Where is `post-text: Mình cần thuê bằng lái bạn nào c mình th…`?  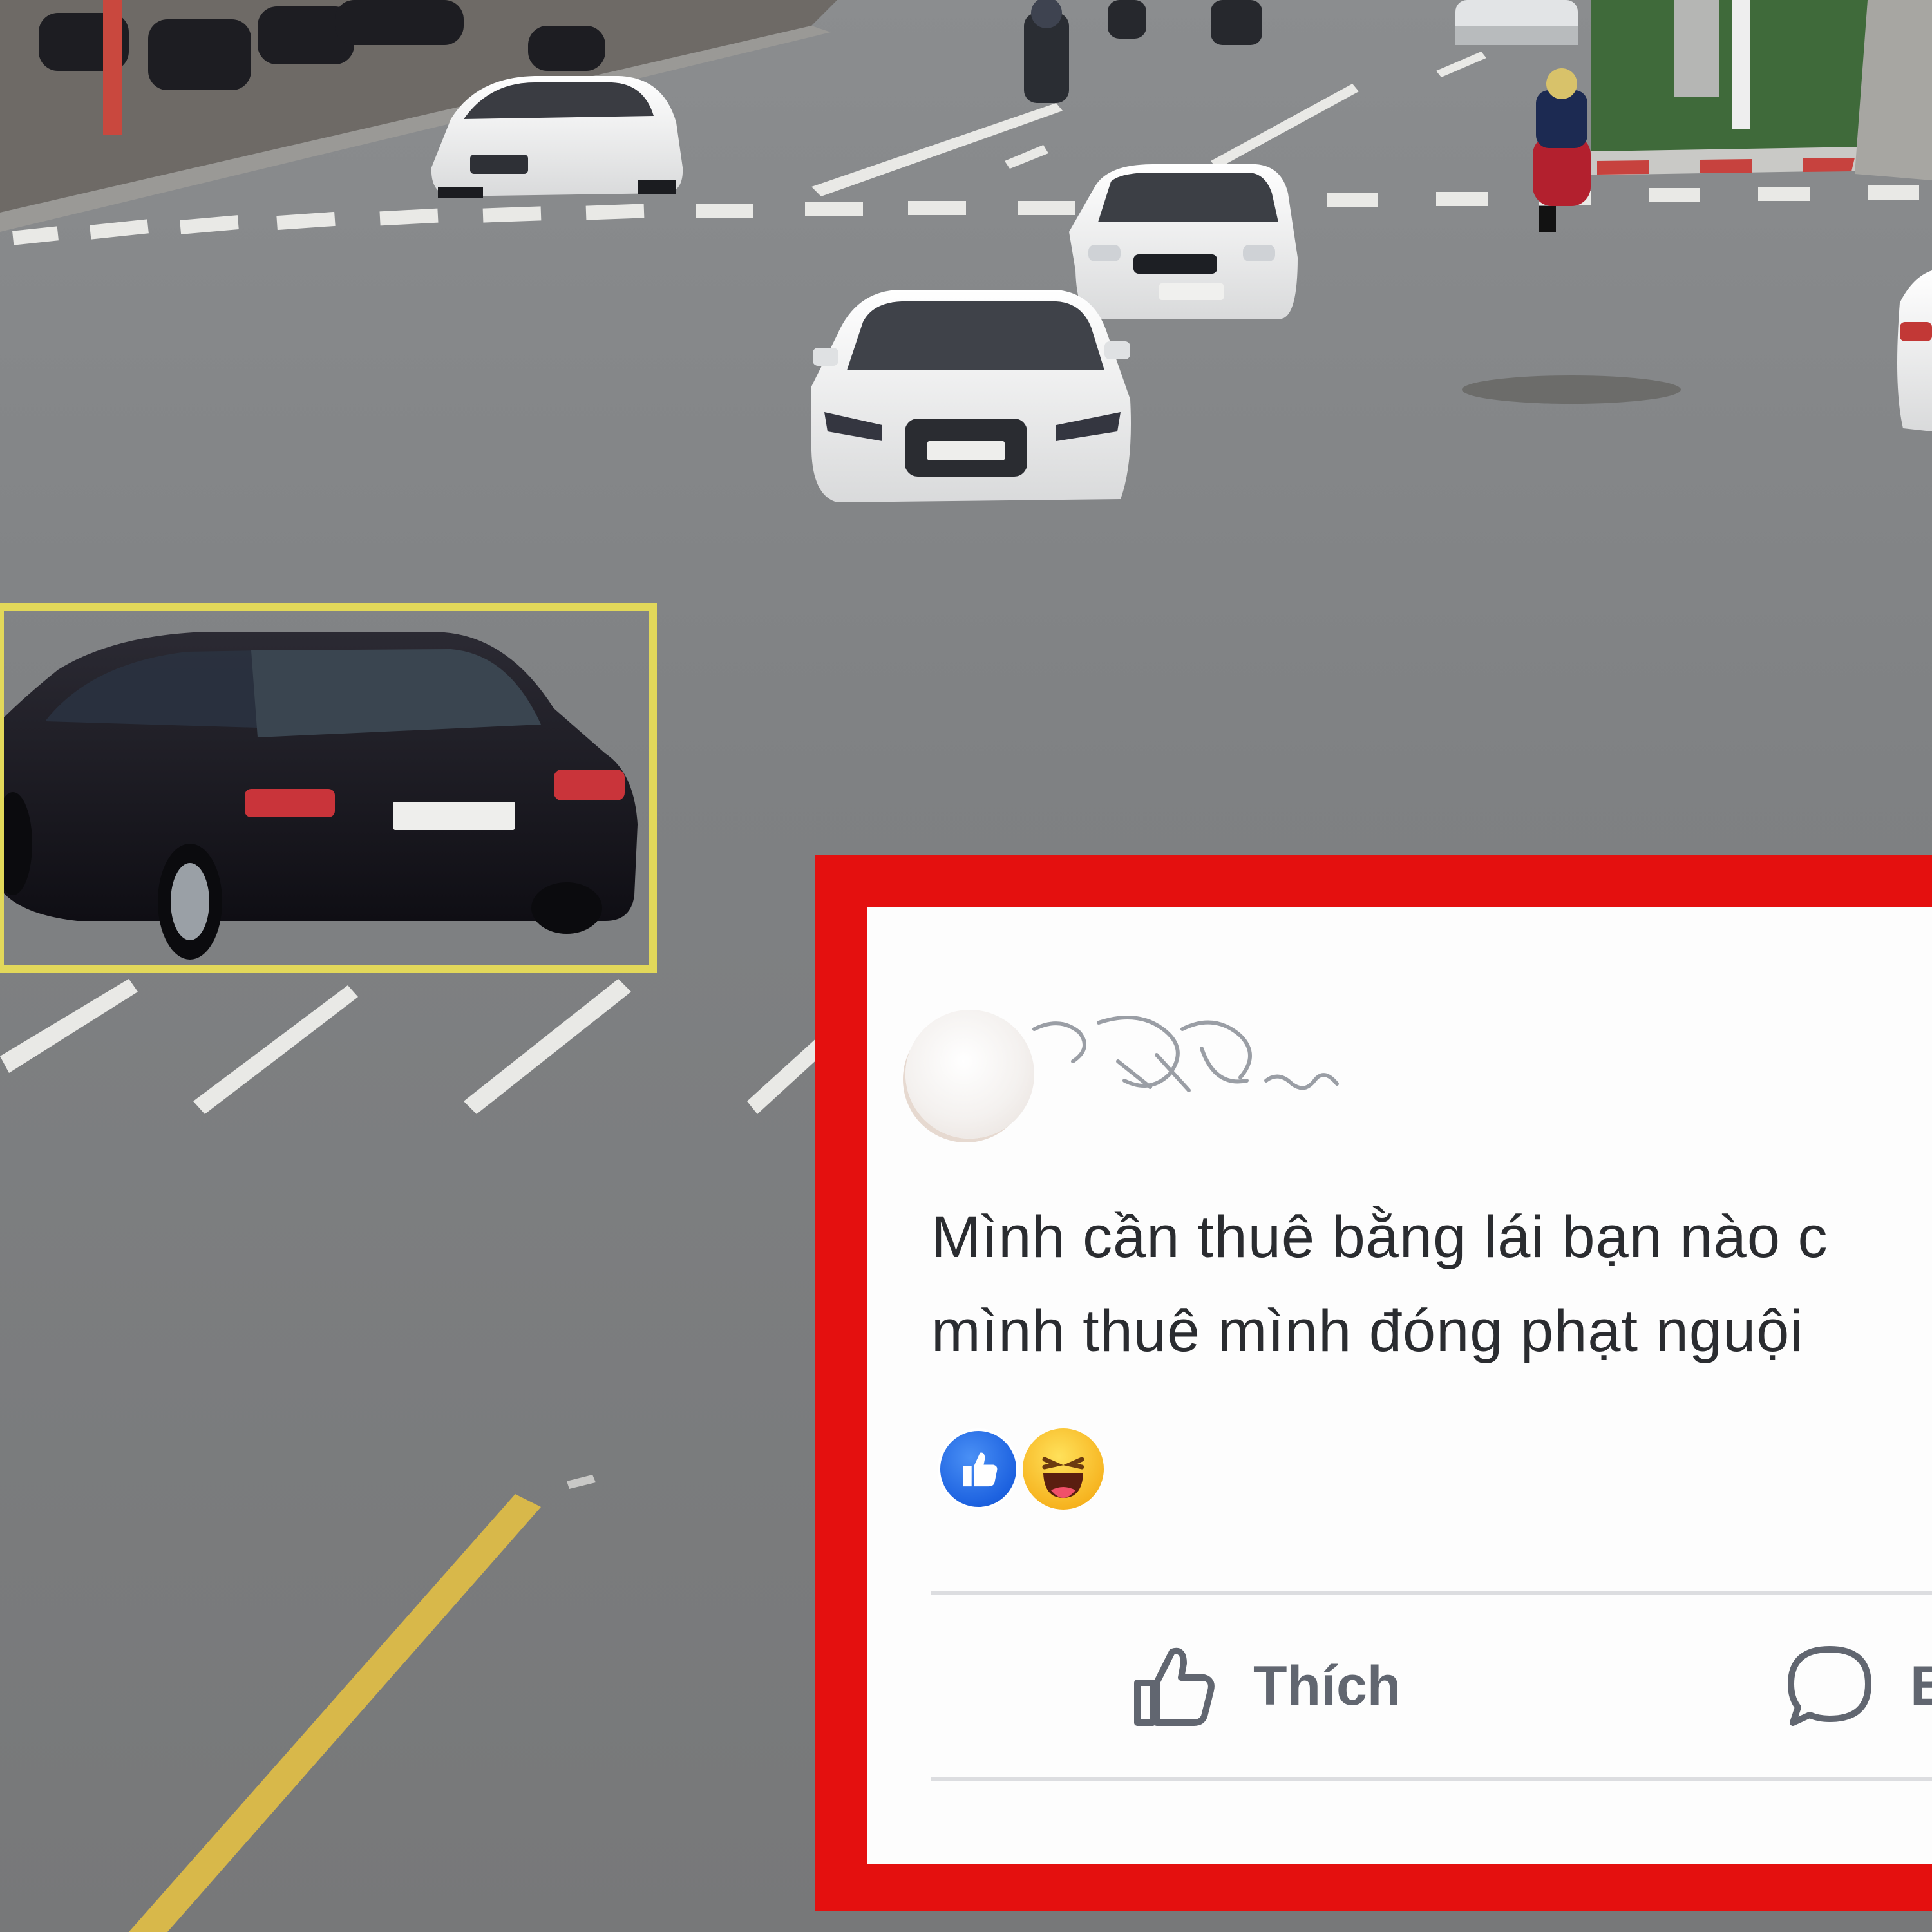
post-text: Mình cần thuê bằng lái bạn nào c mình th… is located at coordinates (1432, 1284).